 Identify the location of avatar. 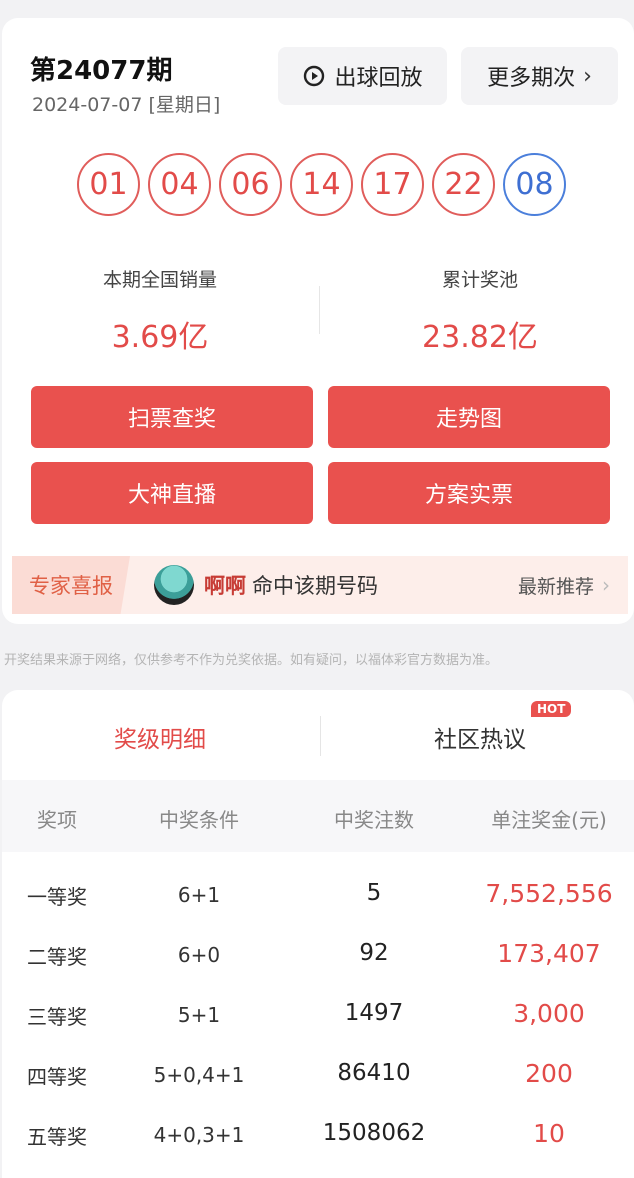
(174, 585).